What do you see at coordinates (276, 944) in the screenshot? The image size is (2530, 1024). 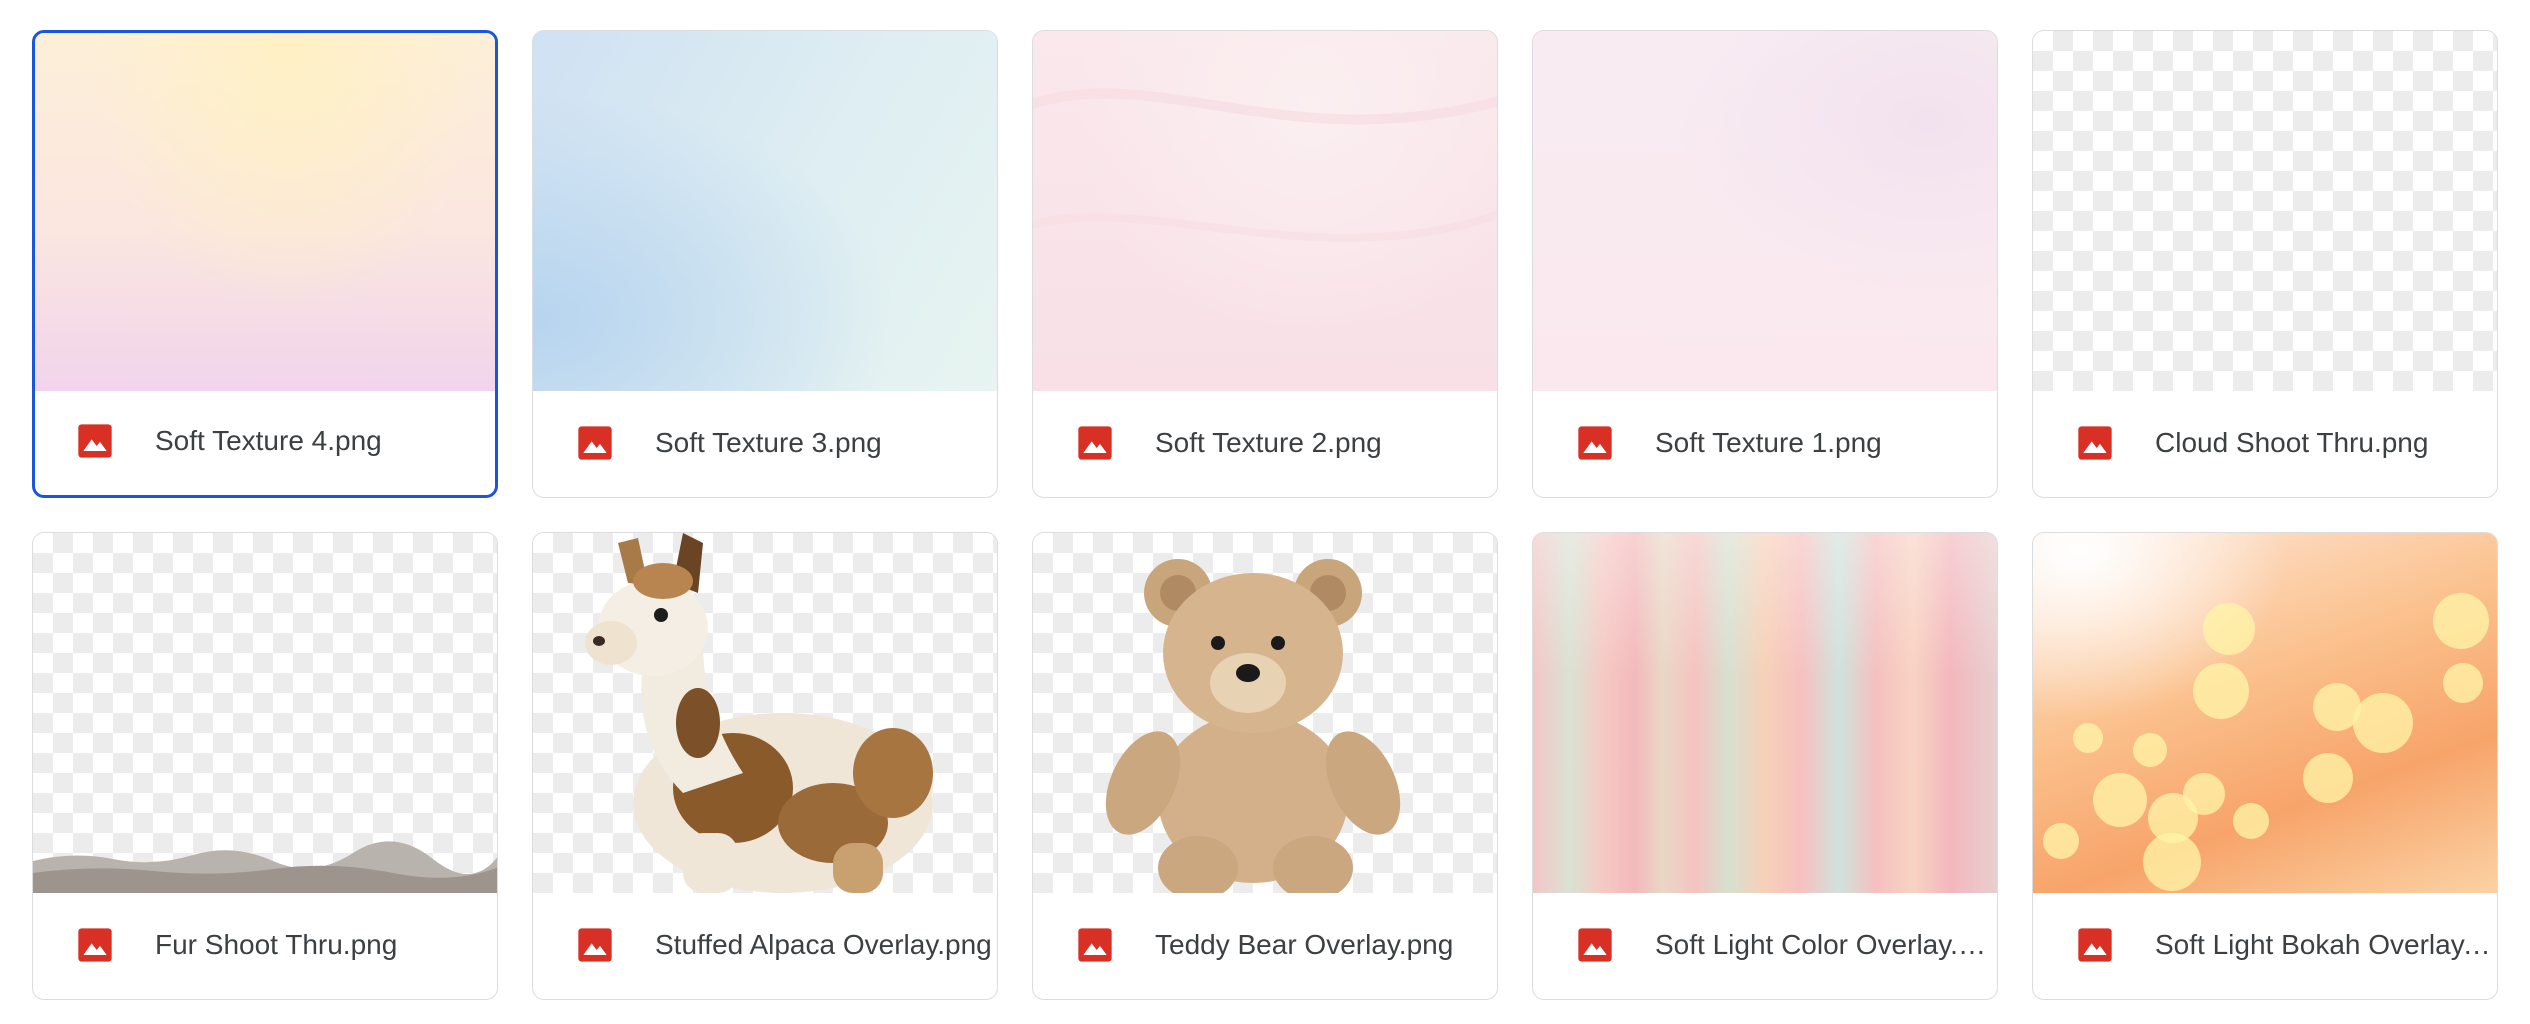 I see `file-name: Fur Shoot Thru.png` at bounding box center [276, 944].